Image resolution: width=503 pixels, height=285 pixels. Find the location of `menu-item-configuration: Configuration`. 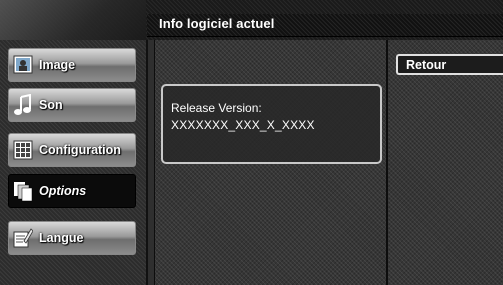

menu-item-configuration: Configuration is located at coordinates (72, 150).